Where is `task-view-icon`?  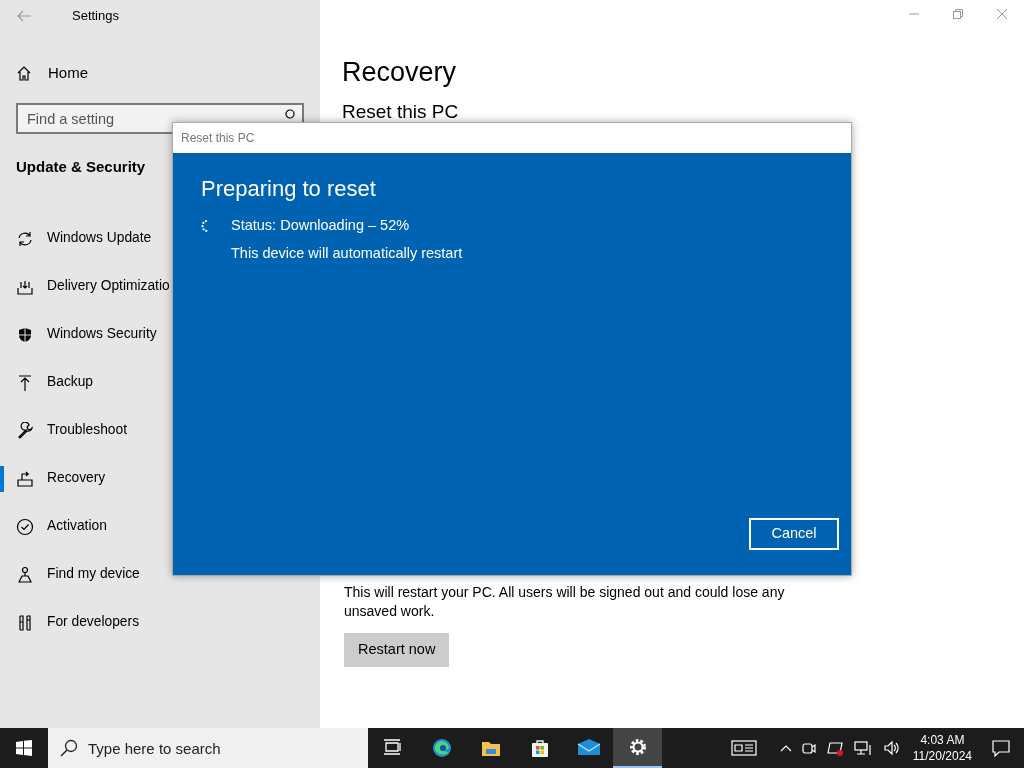 task-view-icon is located at coordinates (392, 748).